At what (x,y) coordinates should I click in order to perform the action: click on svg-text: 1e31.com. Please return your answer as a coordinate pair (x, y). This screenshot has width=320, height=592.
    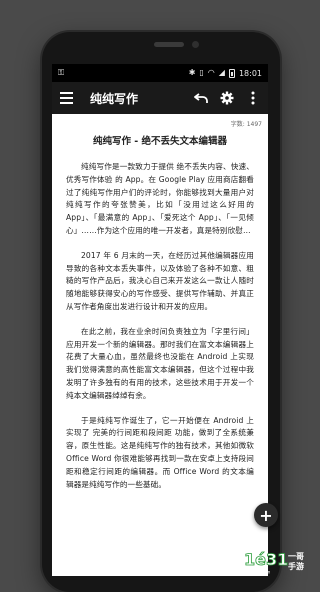
    Looking at the image, I should click on (259, 572).